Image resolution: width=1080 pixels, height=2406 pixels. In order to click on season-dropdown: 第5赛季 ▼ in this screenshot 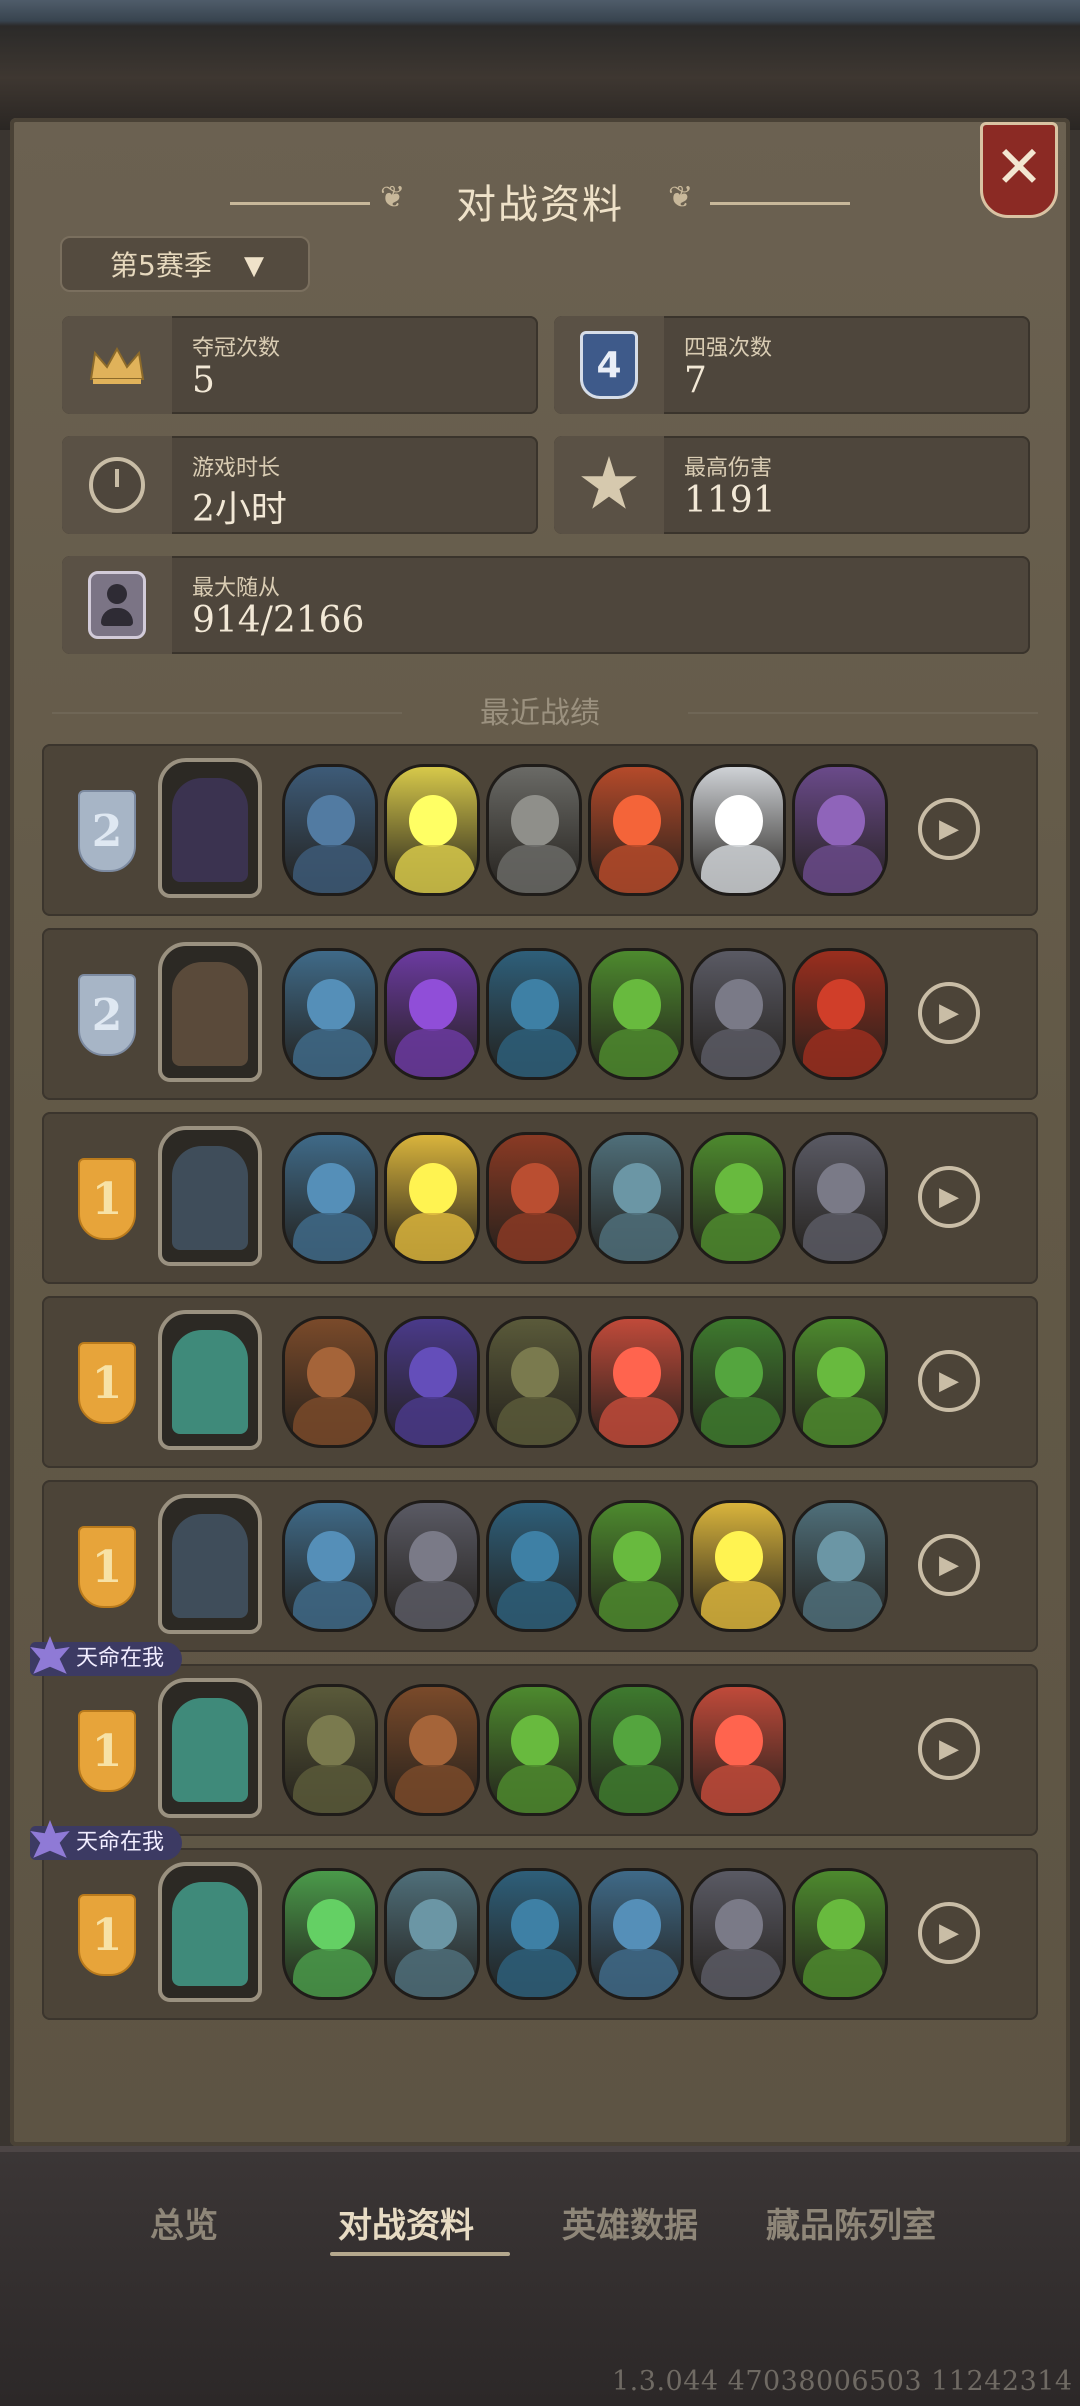, I will do `click(185, 264)`.